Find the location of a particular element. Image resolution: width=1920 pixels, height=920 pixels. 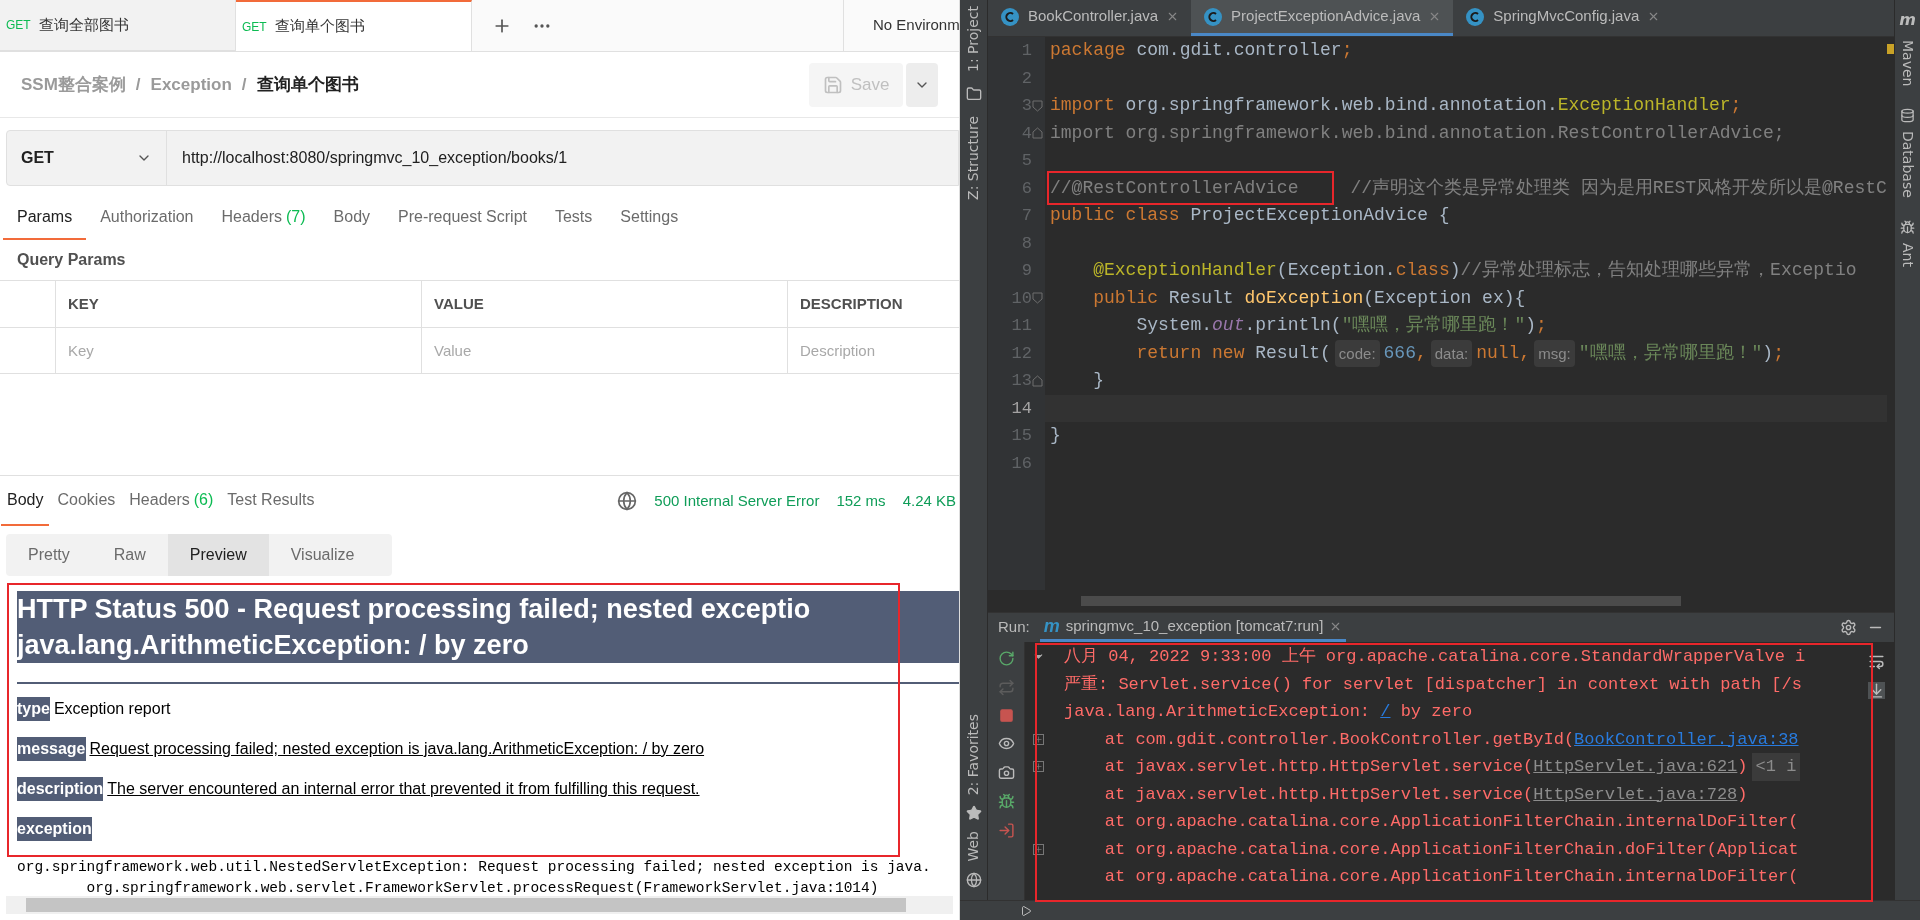

console-text: by zero is located at coordinates (1436, 712).